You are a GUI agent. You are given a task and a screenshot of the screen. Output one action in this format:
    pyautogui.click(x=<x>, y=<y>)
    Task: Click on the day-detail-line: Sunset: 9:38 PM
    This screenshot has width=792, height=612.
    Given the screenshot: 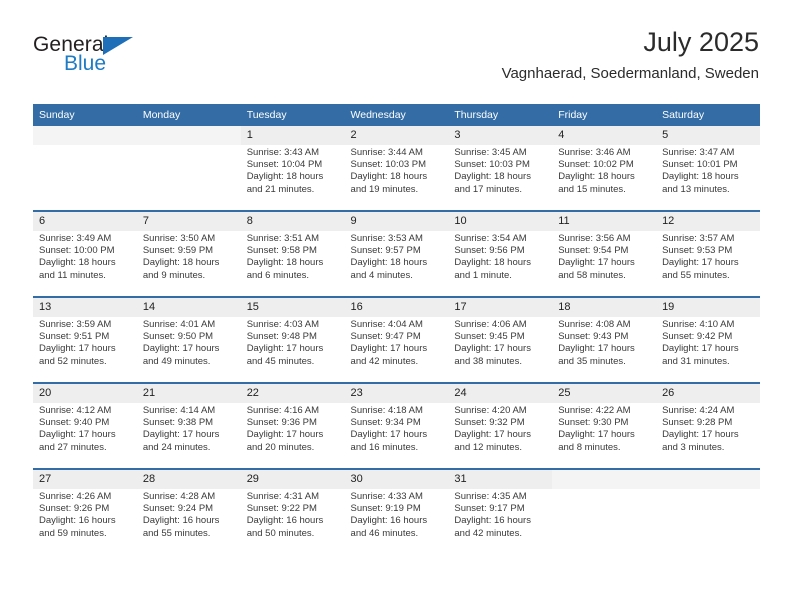 What is the action you would take?
    pyautogui.click(x=178, y=423)
    